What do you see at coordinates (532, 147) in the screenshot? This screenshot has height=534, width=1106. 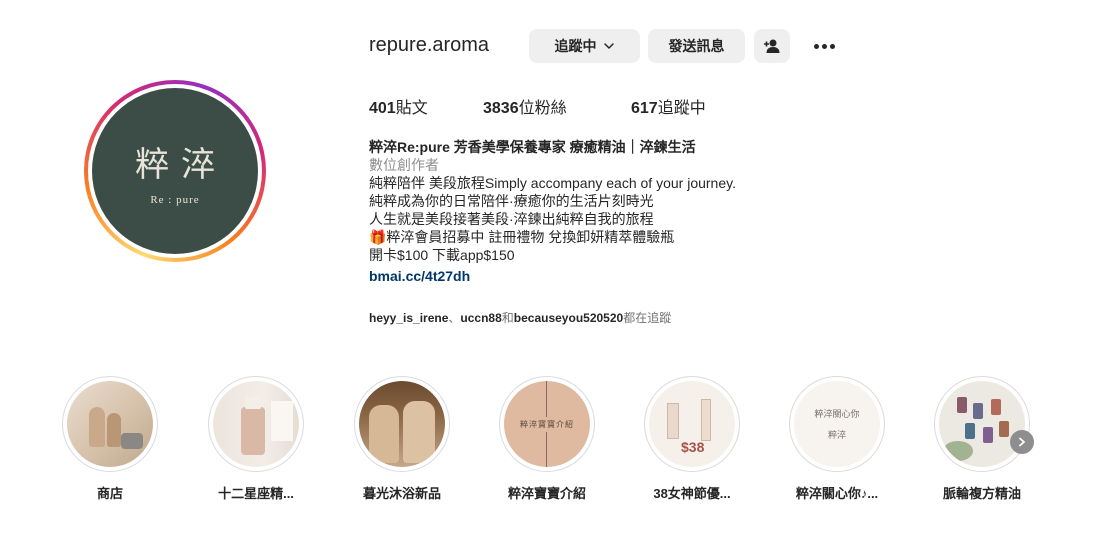 I see `profile-display-name: 粹淬Re:pure 芳香美學保養專家 療癒精油｜淬鍊生活` at bounding box center [532, 147].